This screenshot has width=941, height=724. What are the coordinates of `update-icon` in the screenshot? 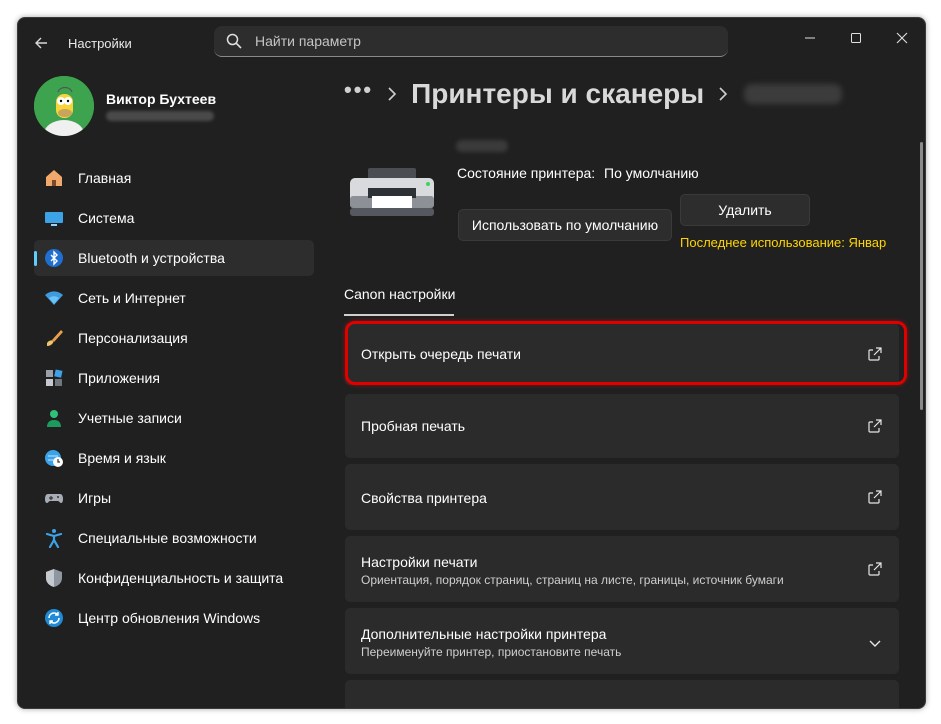 It's located at (54, 618).